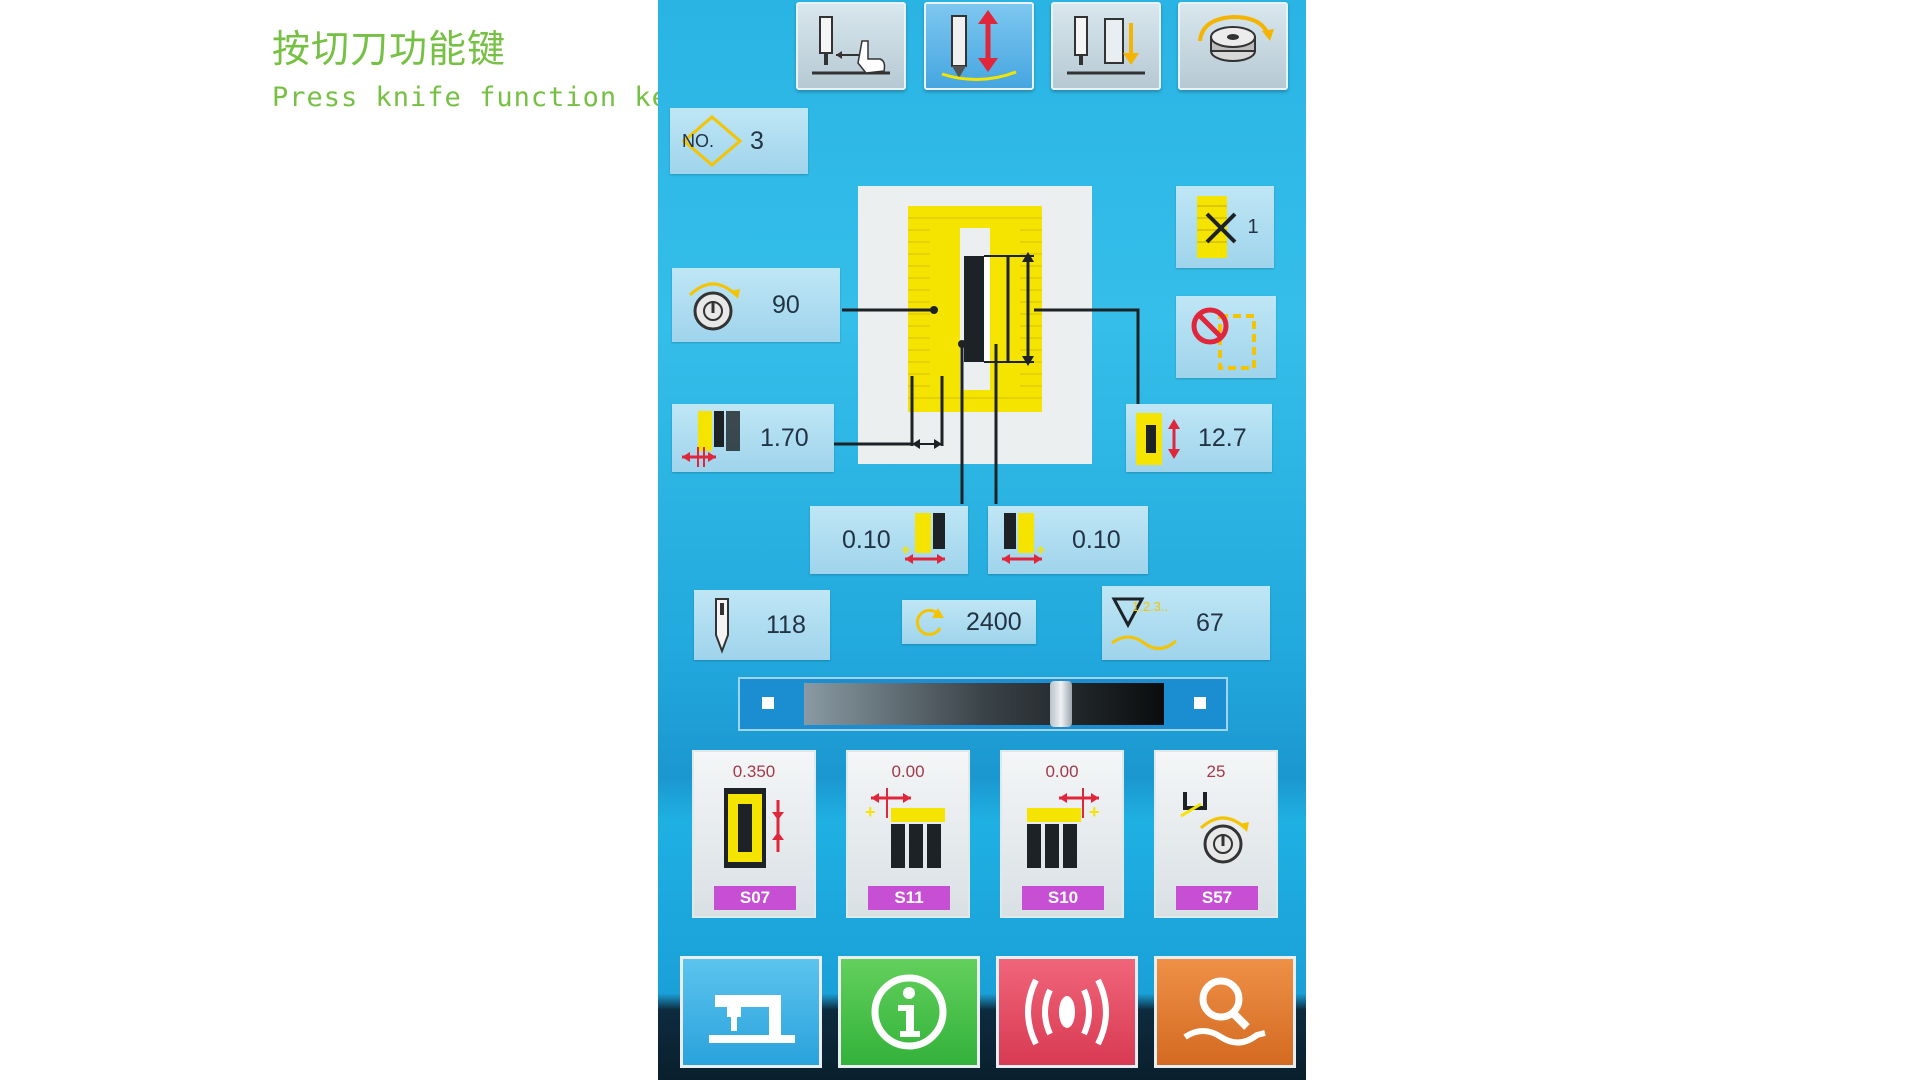 Image resolution: width=1920 pixels, height=1080 pixels. I want to click on counter-x-icon, so click(1217, 227).